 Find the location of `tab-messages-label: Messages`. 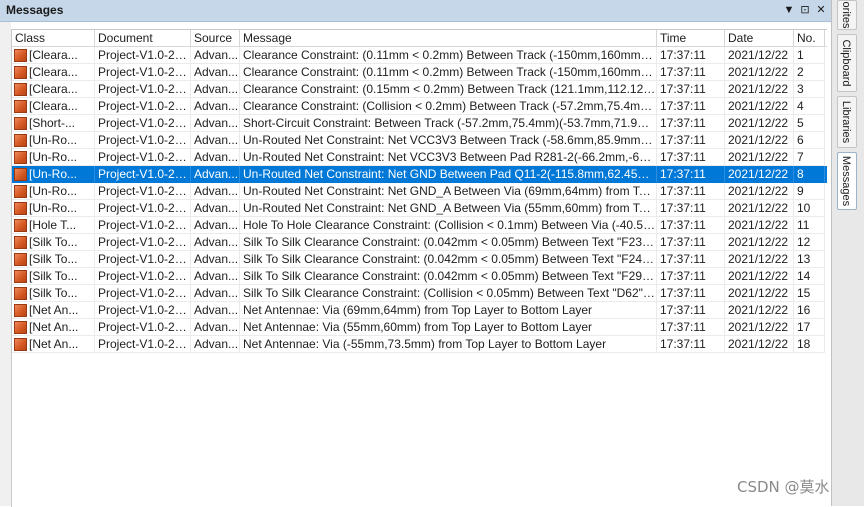

tab-messages-label: Messages is located at coordinates (846, 181).